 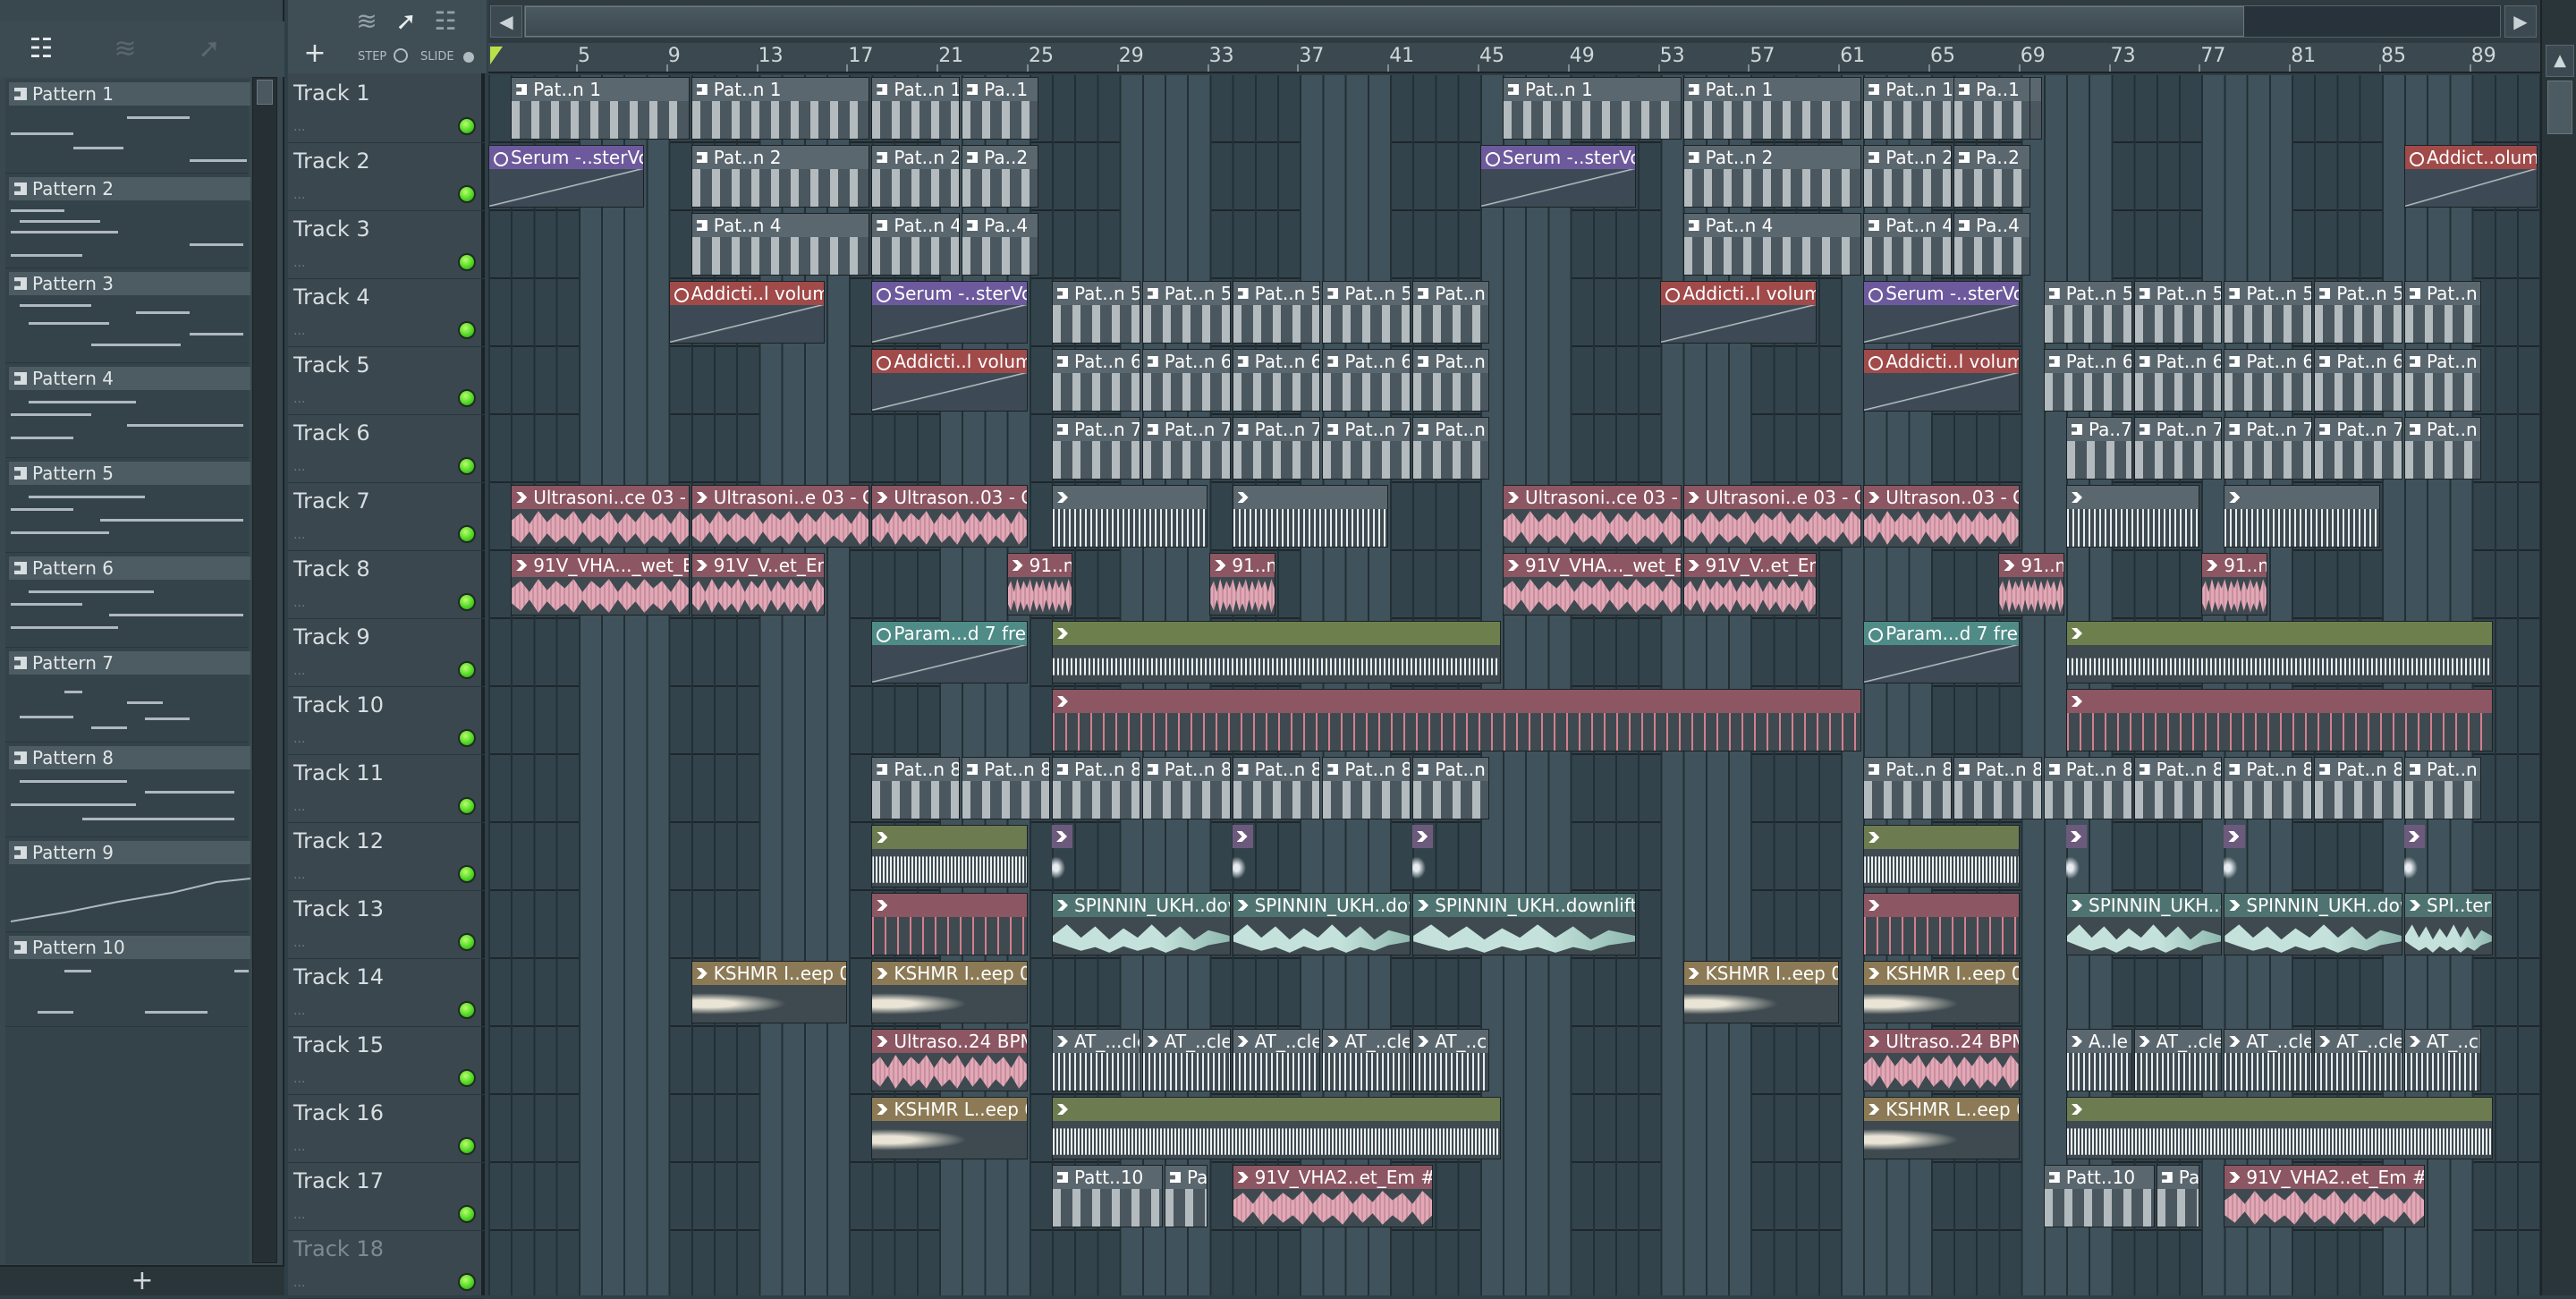 I want to click on audio-clip: 91V_VHA..._wet_Em, so click(x=600, y=584).